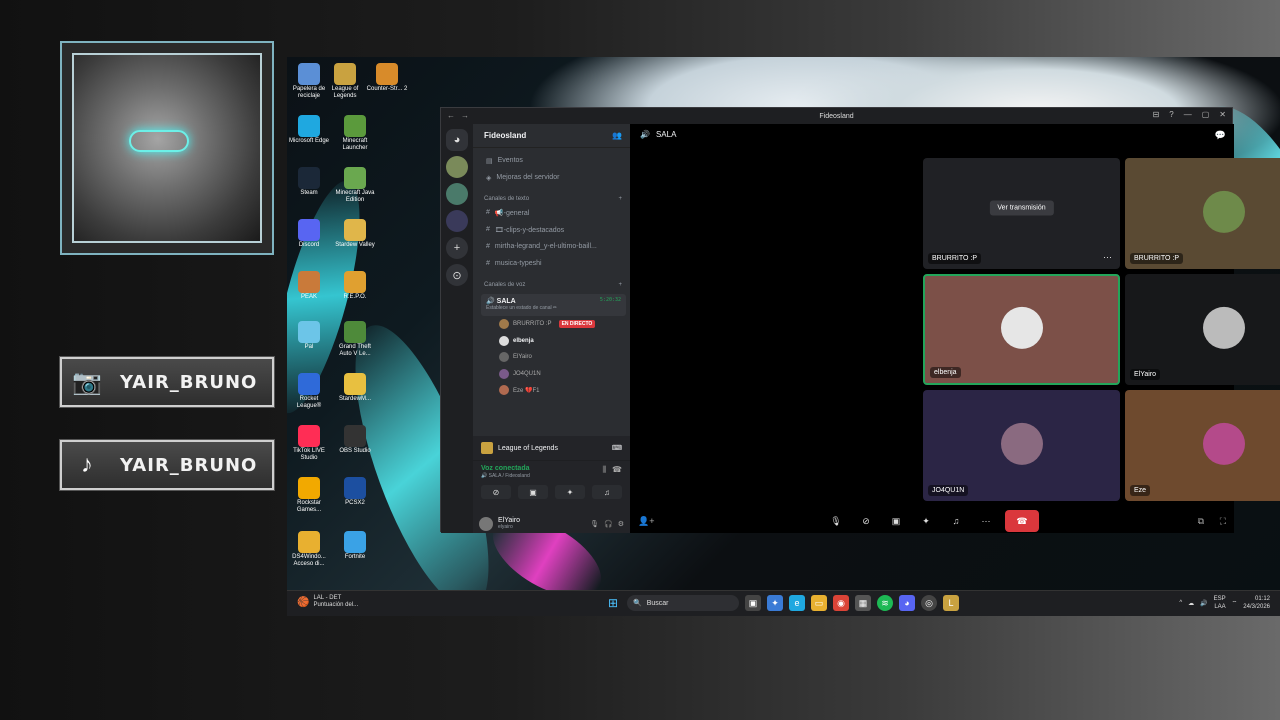 Image resolution: width=1280 pixels, height=720 pixels. What do you see at coordinates (457, 167) in the screenshot?
I see `server-icon-fideosland` at bounding box center [457, 167].